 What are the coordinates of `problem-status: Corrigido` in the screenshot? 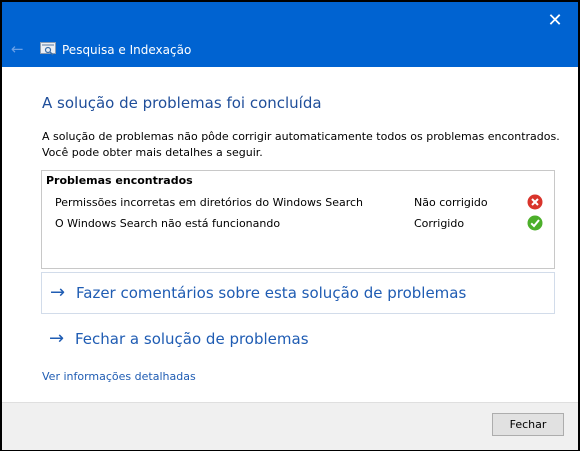 It's located at (439, 223).